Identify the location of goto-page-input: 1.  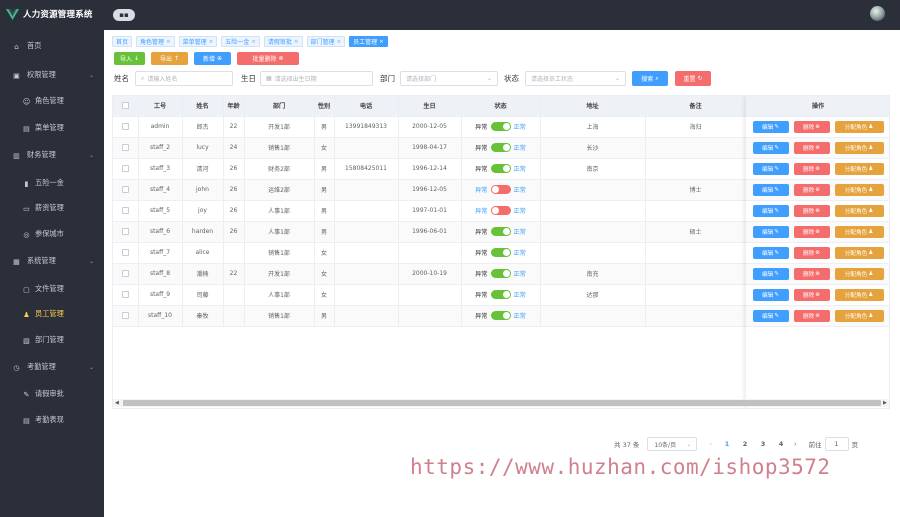
(836, 444).